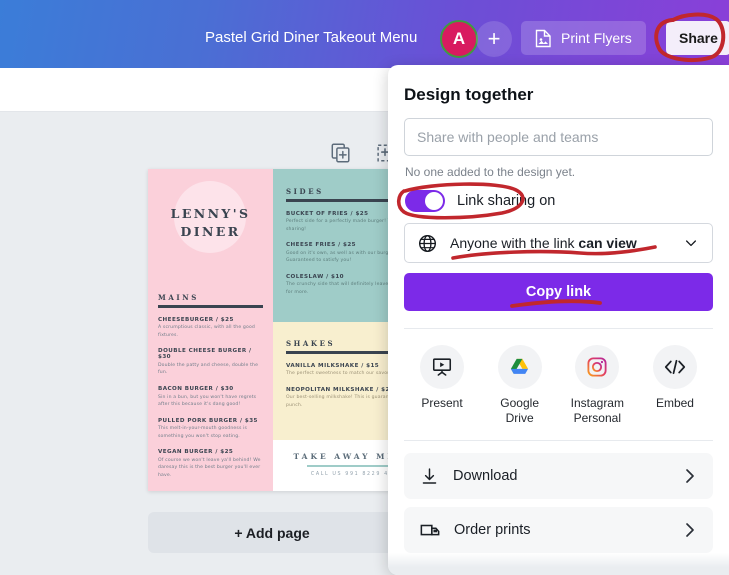 The width and height of the screenshot is (729, 575). What do you see at coordinates (210, 232) in the screenshot?
I see `logo-line-2: DINER` at bounding box center [210, 232].